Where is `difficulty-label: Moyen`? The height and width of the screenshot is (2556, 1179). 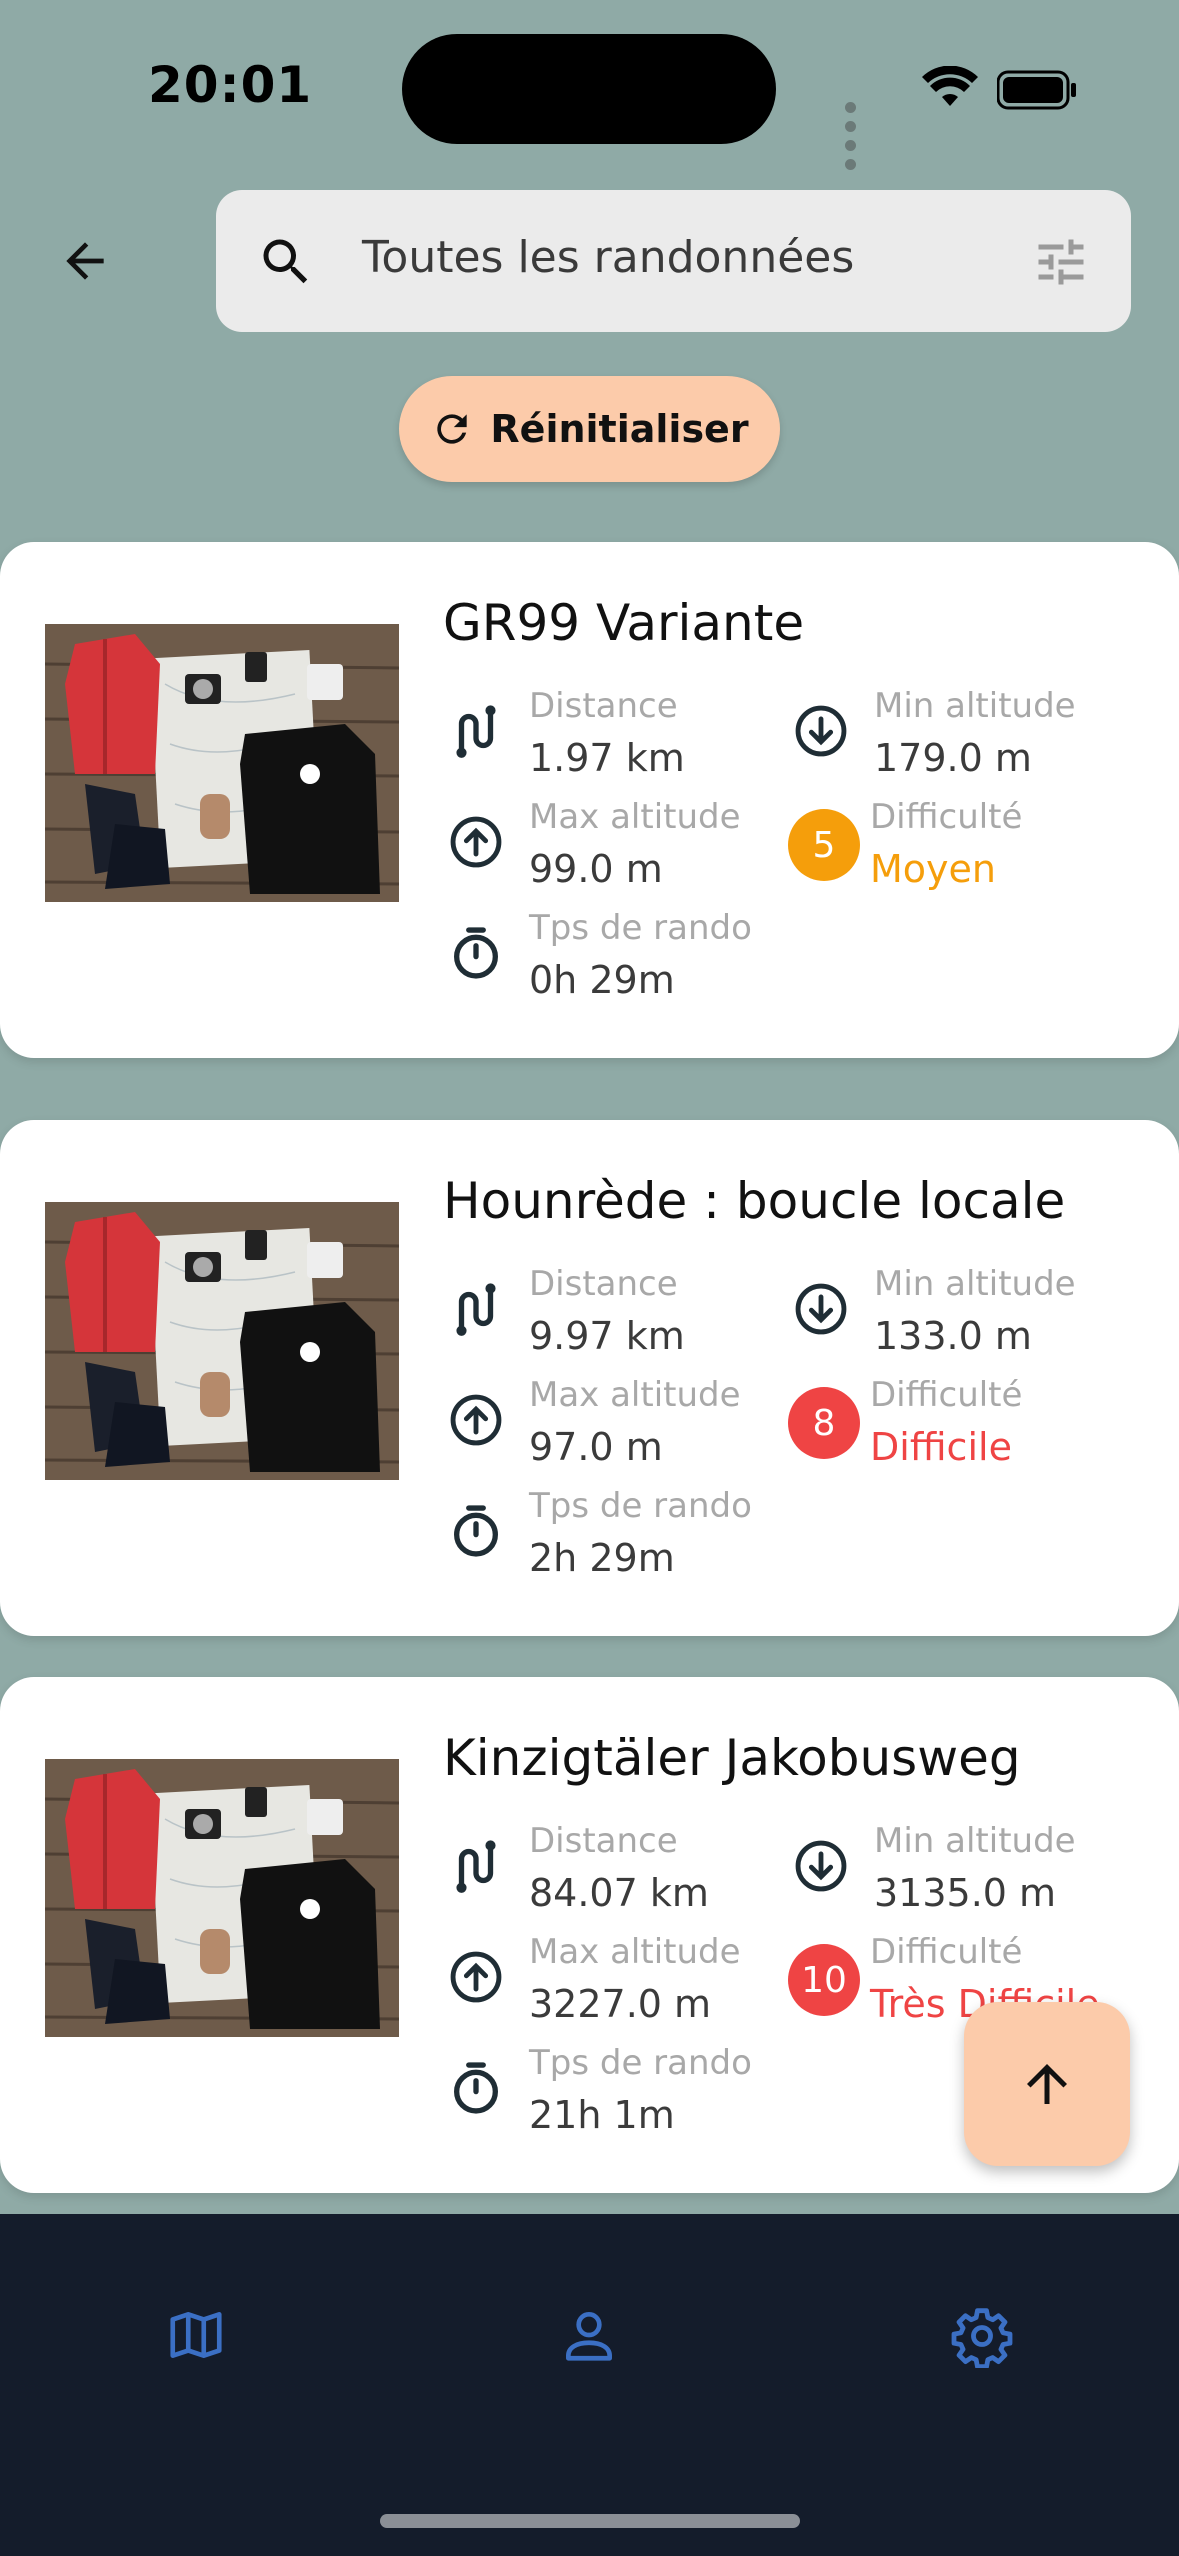 difficulty-label: Moyen is located at coordinates (933, 869).